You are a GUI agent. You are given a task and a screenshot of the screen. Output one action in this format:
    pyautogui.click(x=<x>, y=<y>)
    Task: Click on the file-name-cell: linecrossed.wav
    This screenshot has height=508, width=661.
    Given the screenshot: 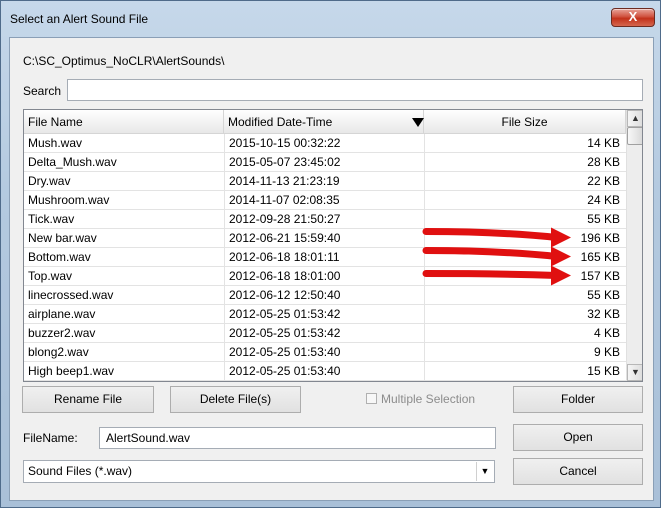 What is the action you would take?
    pyautogui.click(x=71, y=295)
    